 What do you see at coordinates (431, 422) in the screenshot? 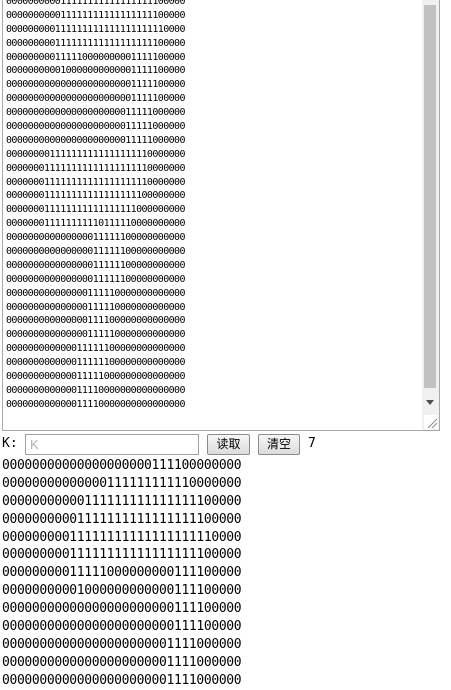
I see `resize-grip-icon` at bounding box center [431, 422].